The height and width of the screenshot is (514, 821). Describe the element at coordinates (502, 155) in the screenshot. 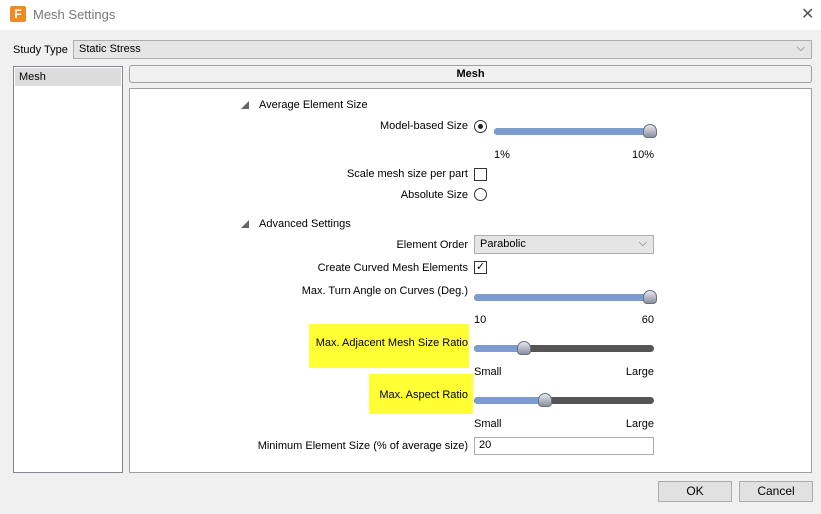

I see `slider-min-label: 1%` at that location.